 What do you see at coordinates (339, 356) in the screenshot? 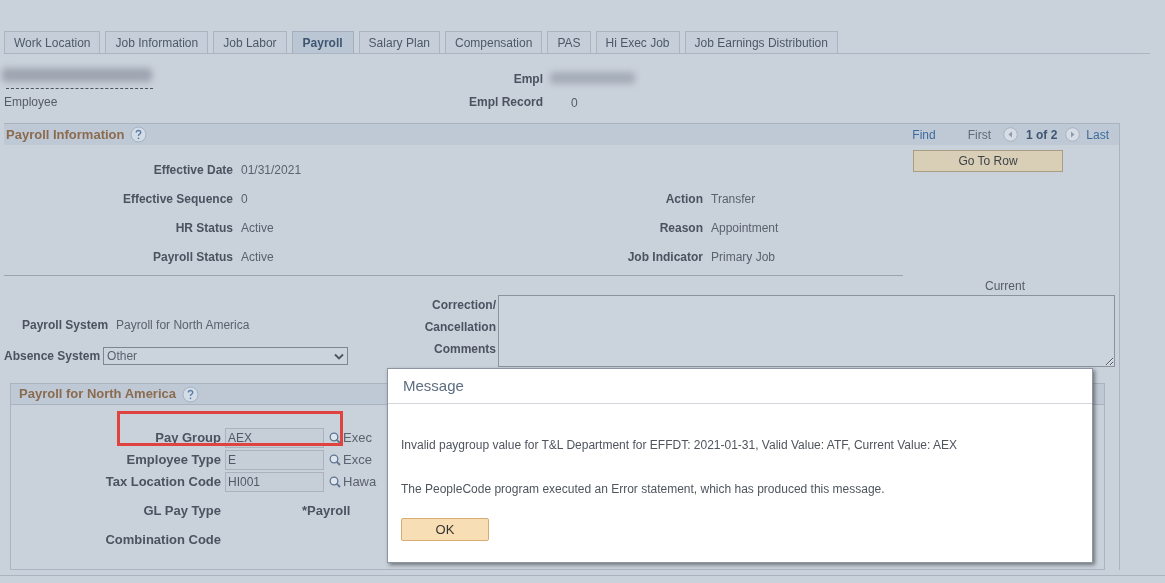
I see `chevron-down-icon` at bounding box center [339, 356].